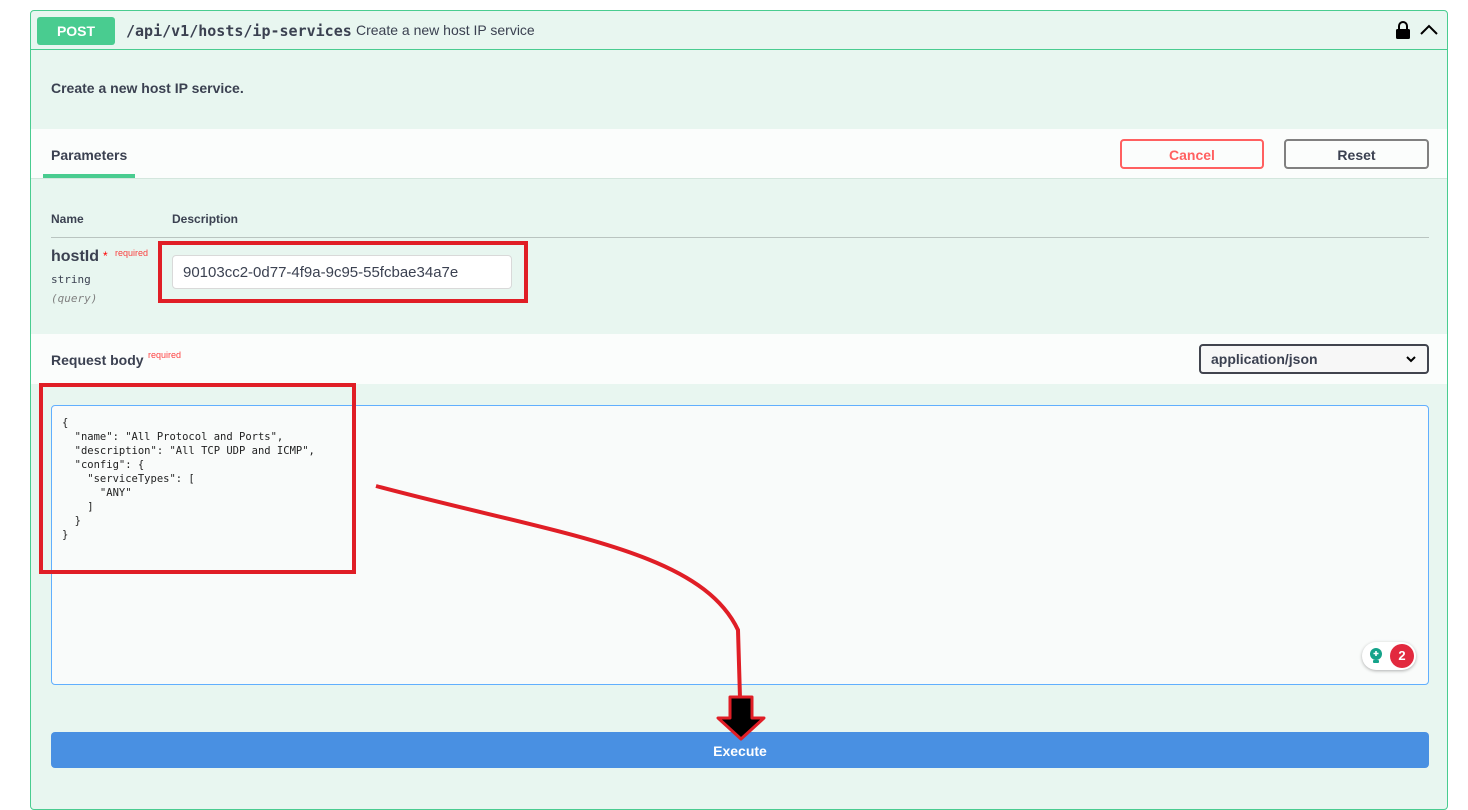 This screenshot has height=810, width=1468. I want to click on request-body-header: Request body required application/json, so click(739, 359).